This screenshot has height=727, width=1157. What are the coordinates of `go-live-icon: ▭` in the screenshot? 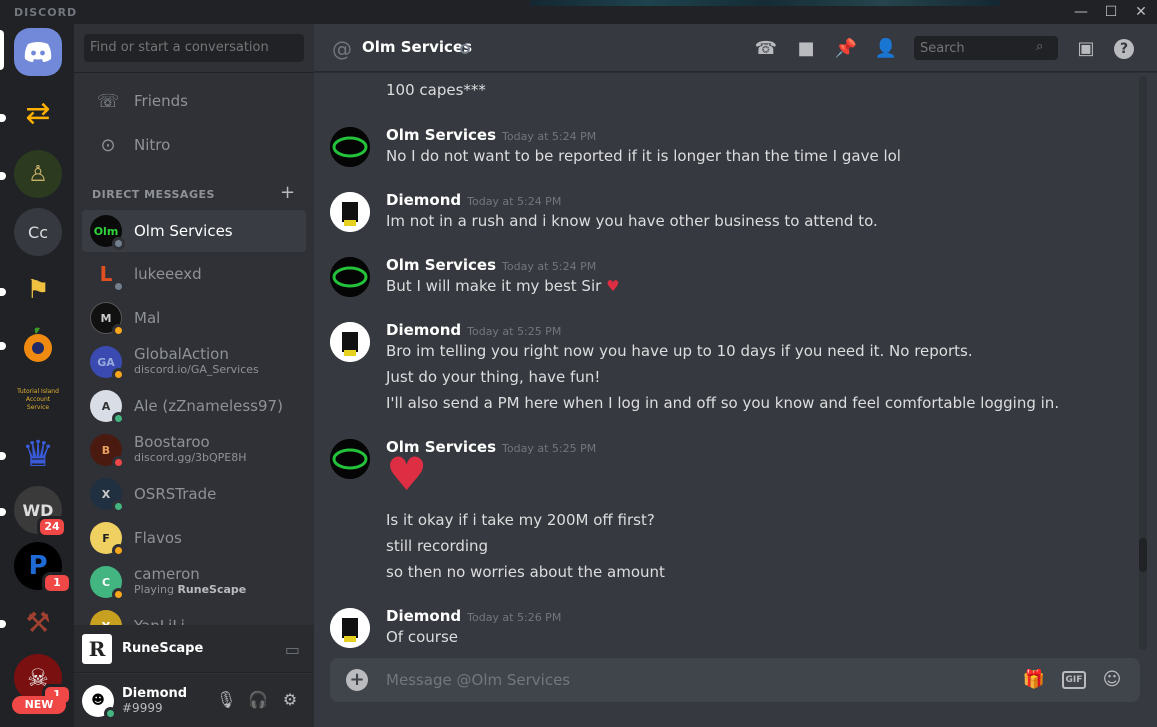 It's located at (292, 649).